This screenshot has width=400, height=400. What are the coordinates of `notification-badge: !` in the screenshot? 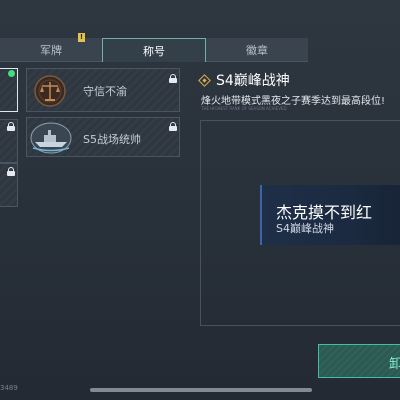 It's located at (81, 37).